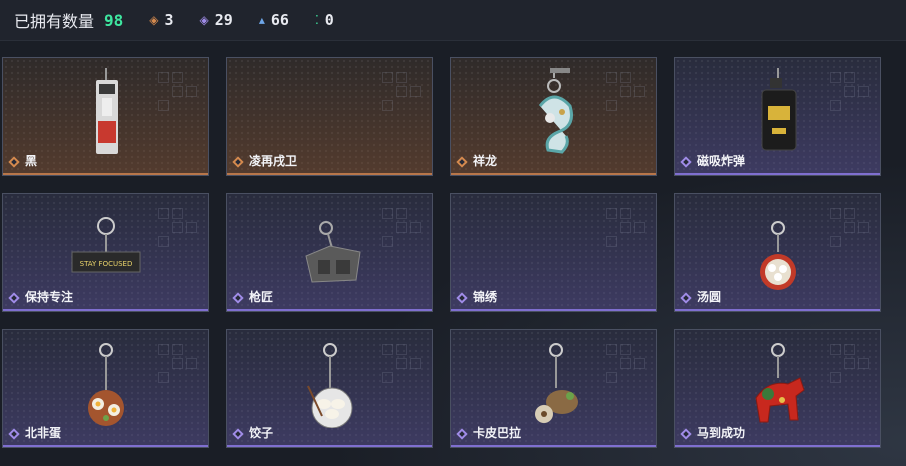 The width and height of the screenshot is (906, 466). What do you see at coordinates (721, 433) in the screenshot?
I see `item-name: 马到成功` at bounding box center [721, 433].